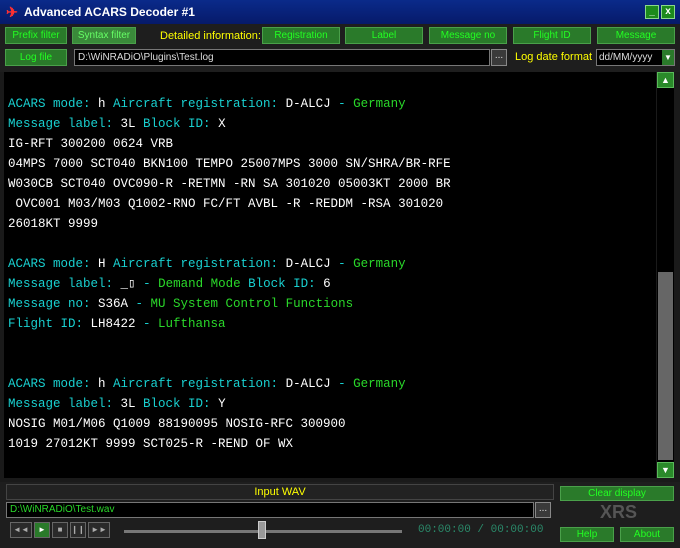 The width and height of the screenshot is (680, 548). I want to click on rewind-icon: ◄◄, so click(21, 529).